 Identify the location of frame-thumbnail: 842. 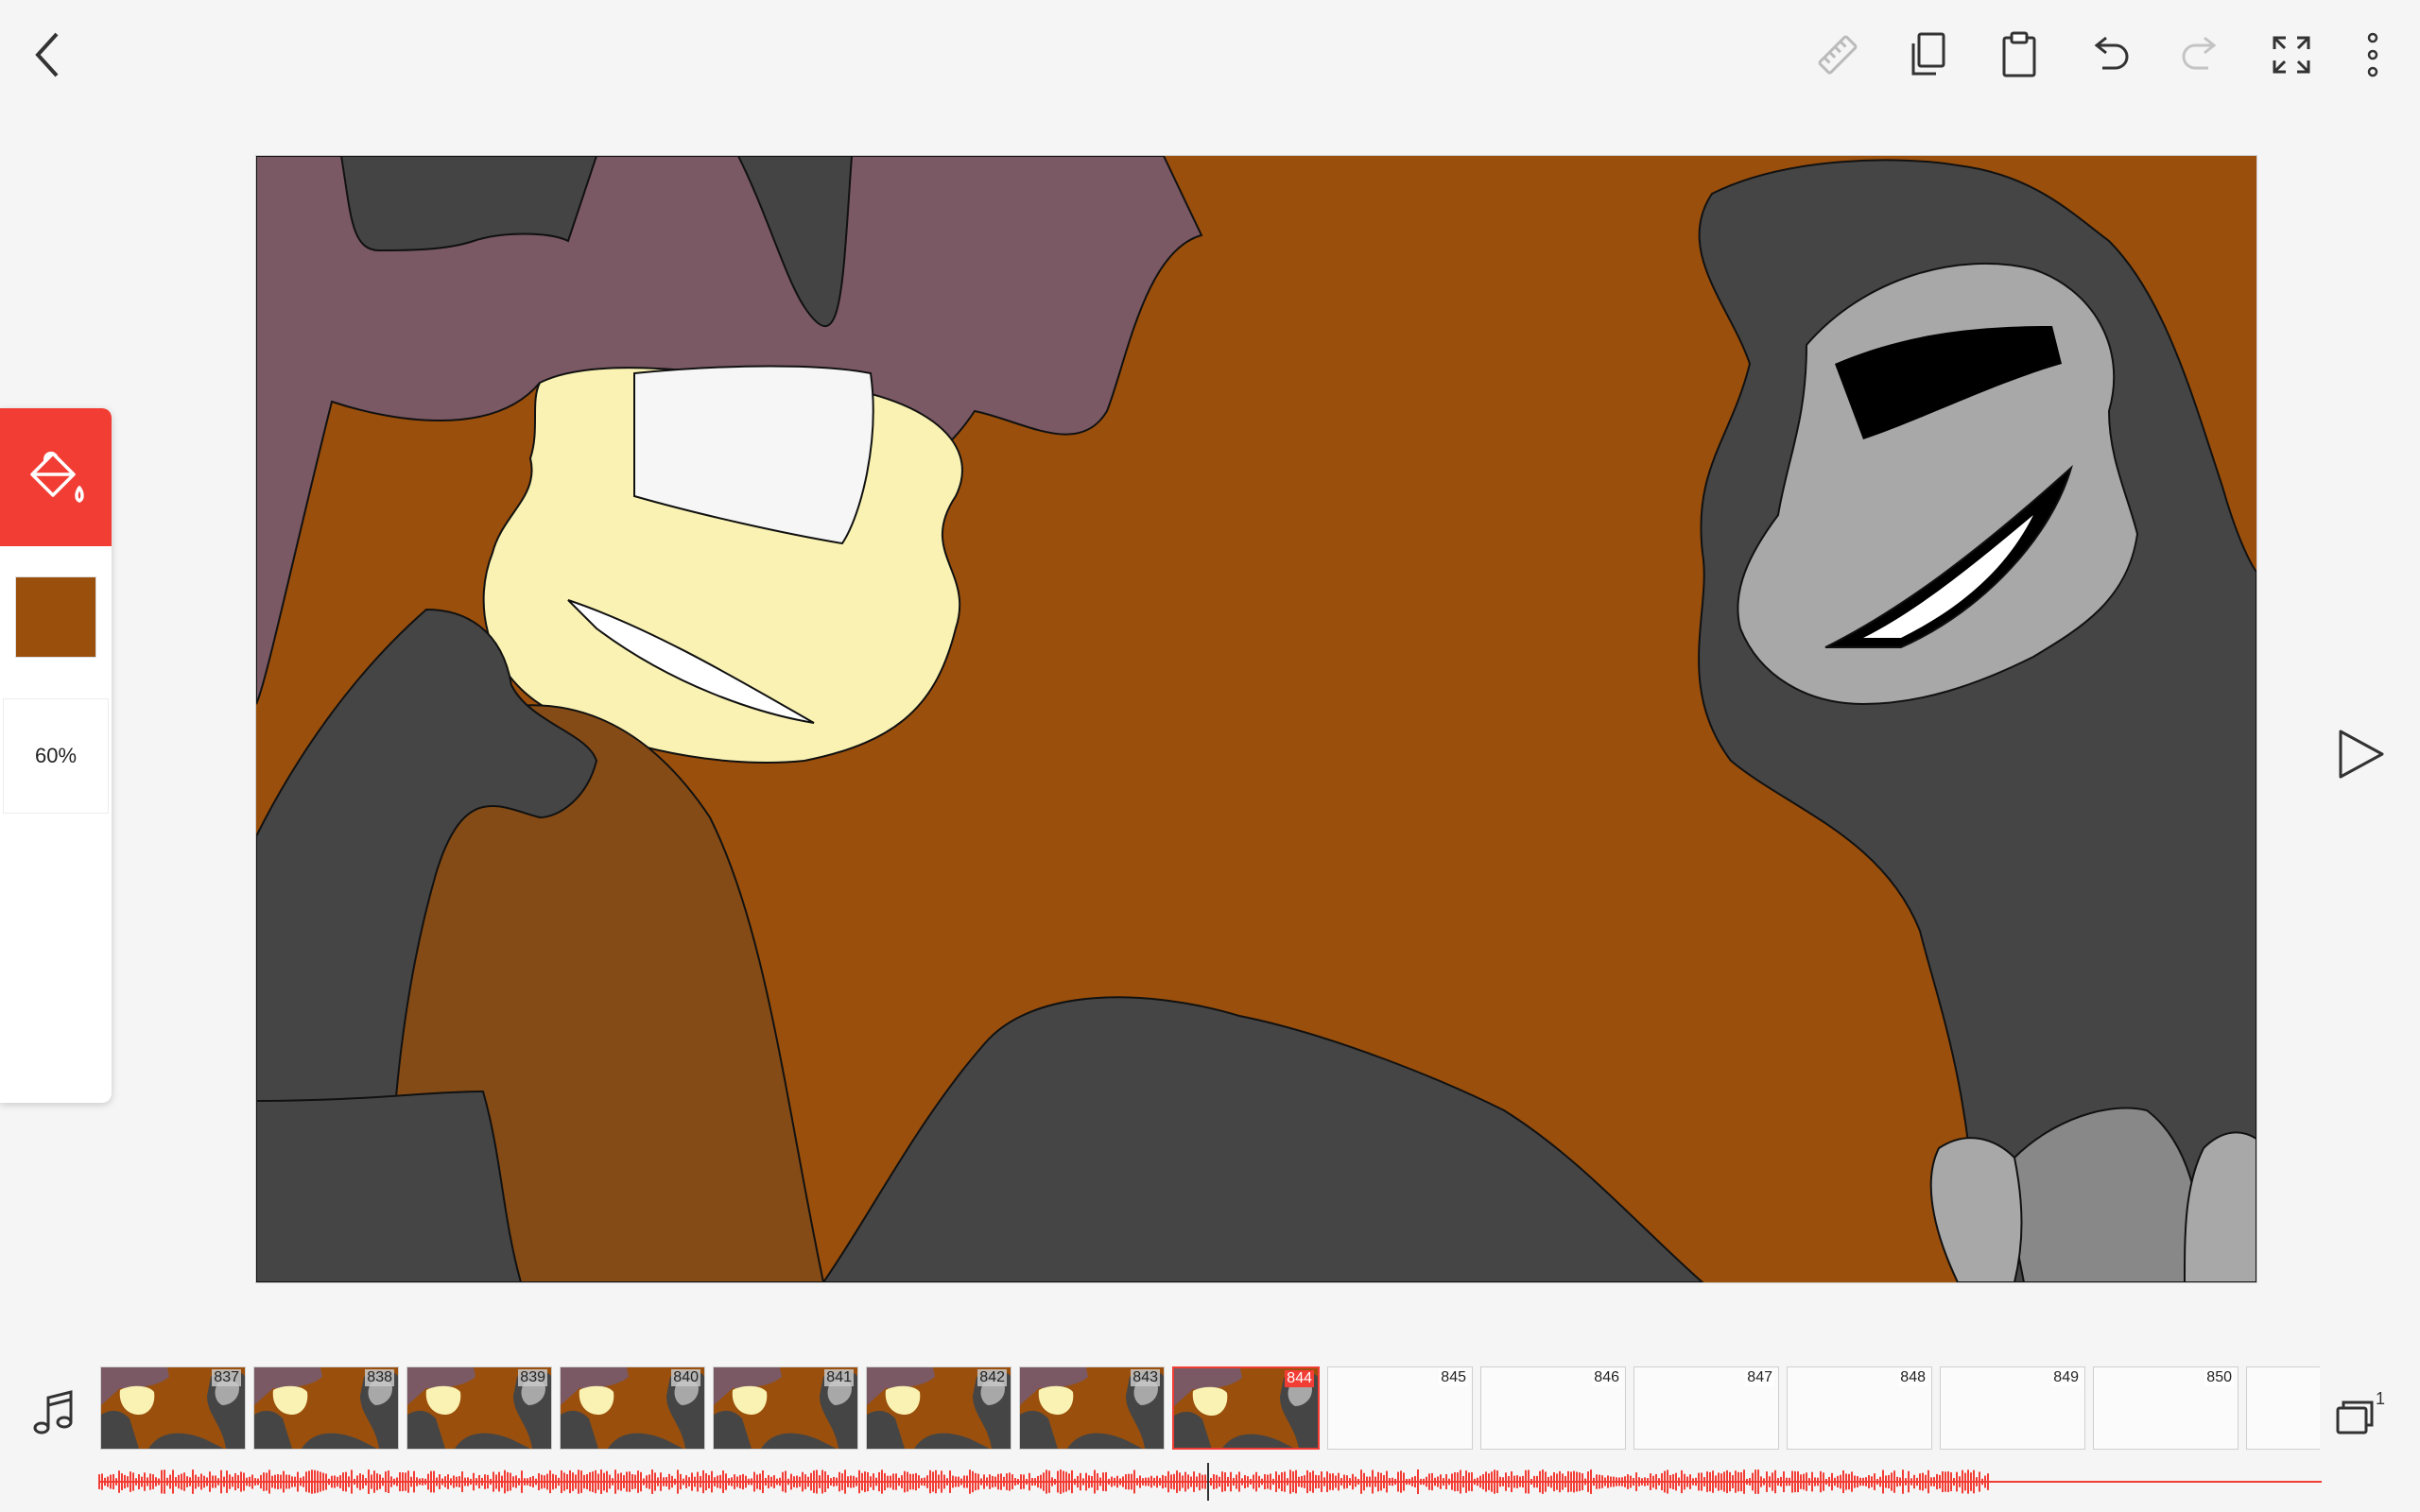
(938, 1408).